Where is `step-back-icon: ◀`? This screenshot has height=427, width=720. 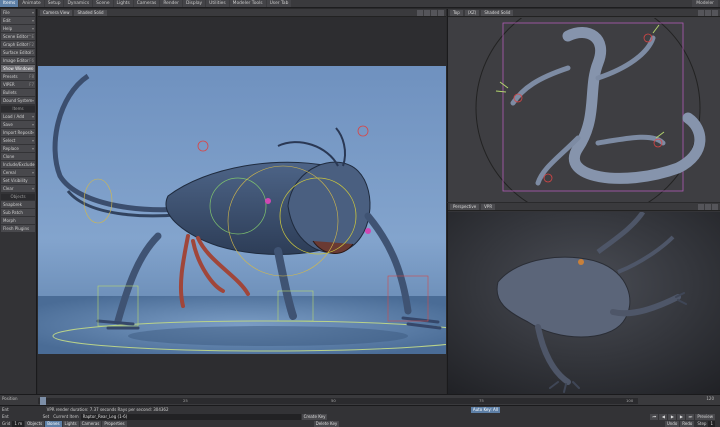 step-back-icon: ◀ is located at coordinates (663, 416).